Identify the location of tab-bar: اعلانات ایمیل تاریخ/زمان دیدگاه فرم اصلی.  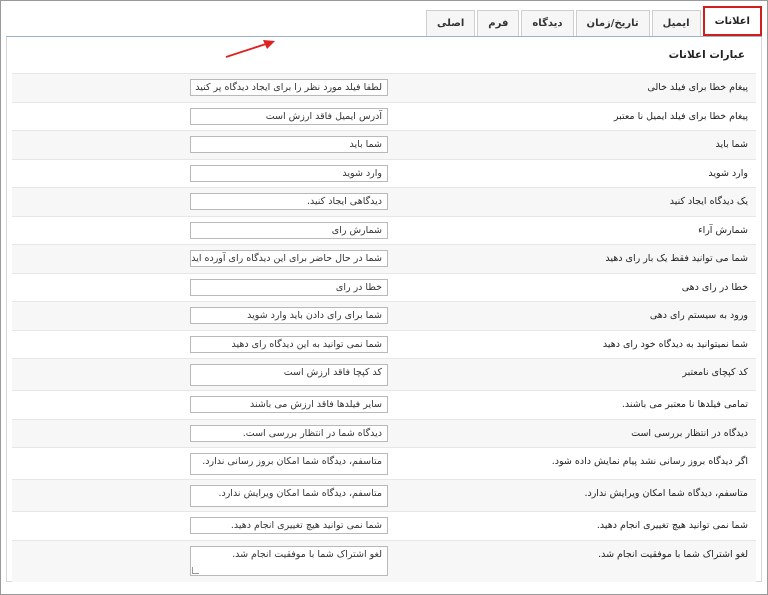
(384, 21).